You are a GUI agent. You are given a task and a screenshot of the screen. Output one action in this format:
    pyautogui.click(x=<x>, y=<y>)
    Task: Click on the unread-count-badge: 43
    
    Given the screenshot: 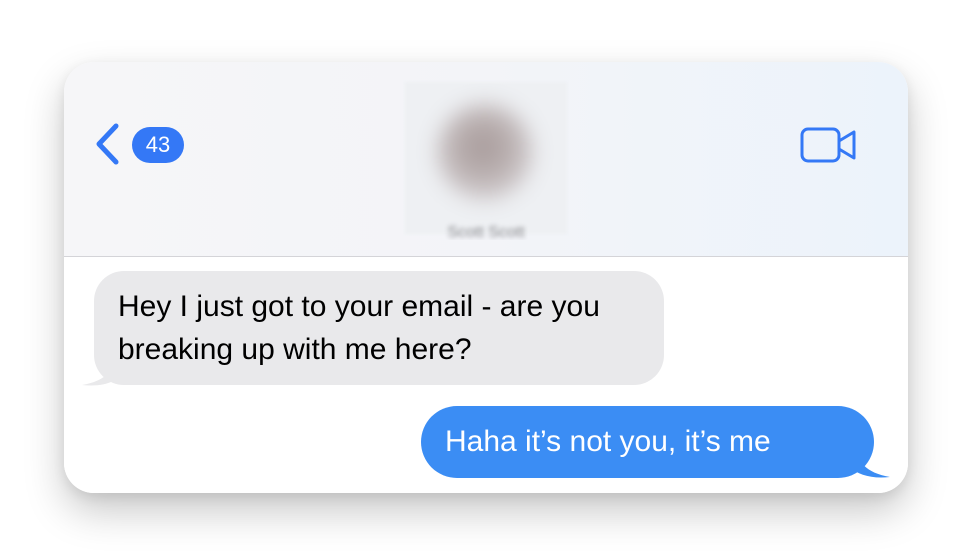 What is the action you would take?
    pyautogui.click(x=158, y=145)
    